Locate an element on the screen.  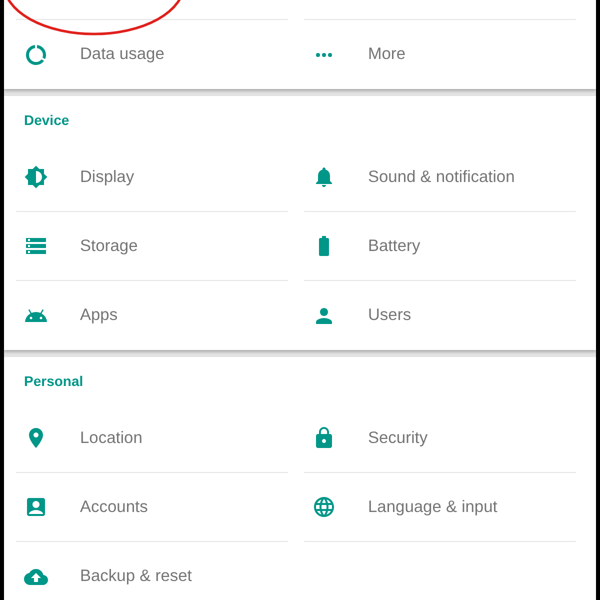
settings-item: Language & input is located at coordinates (440, 507).